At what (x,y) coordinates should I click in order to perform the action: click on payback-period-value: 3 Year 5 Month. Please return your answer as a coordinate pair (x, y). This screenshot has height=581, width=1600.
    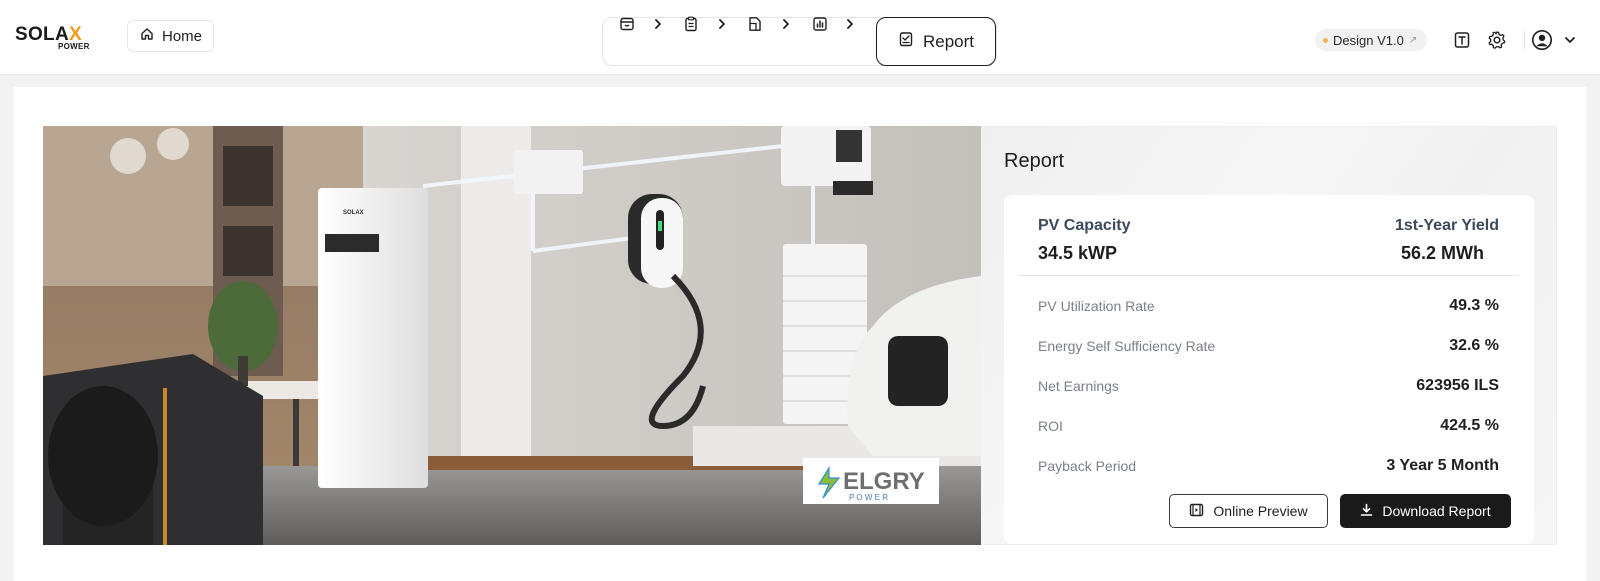
    Looking at the image, I should click on (1442, 465).